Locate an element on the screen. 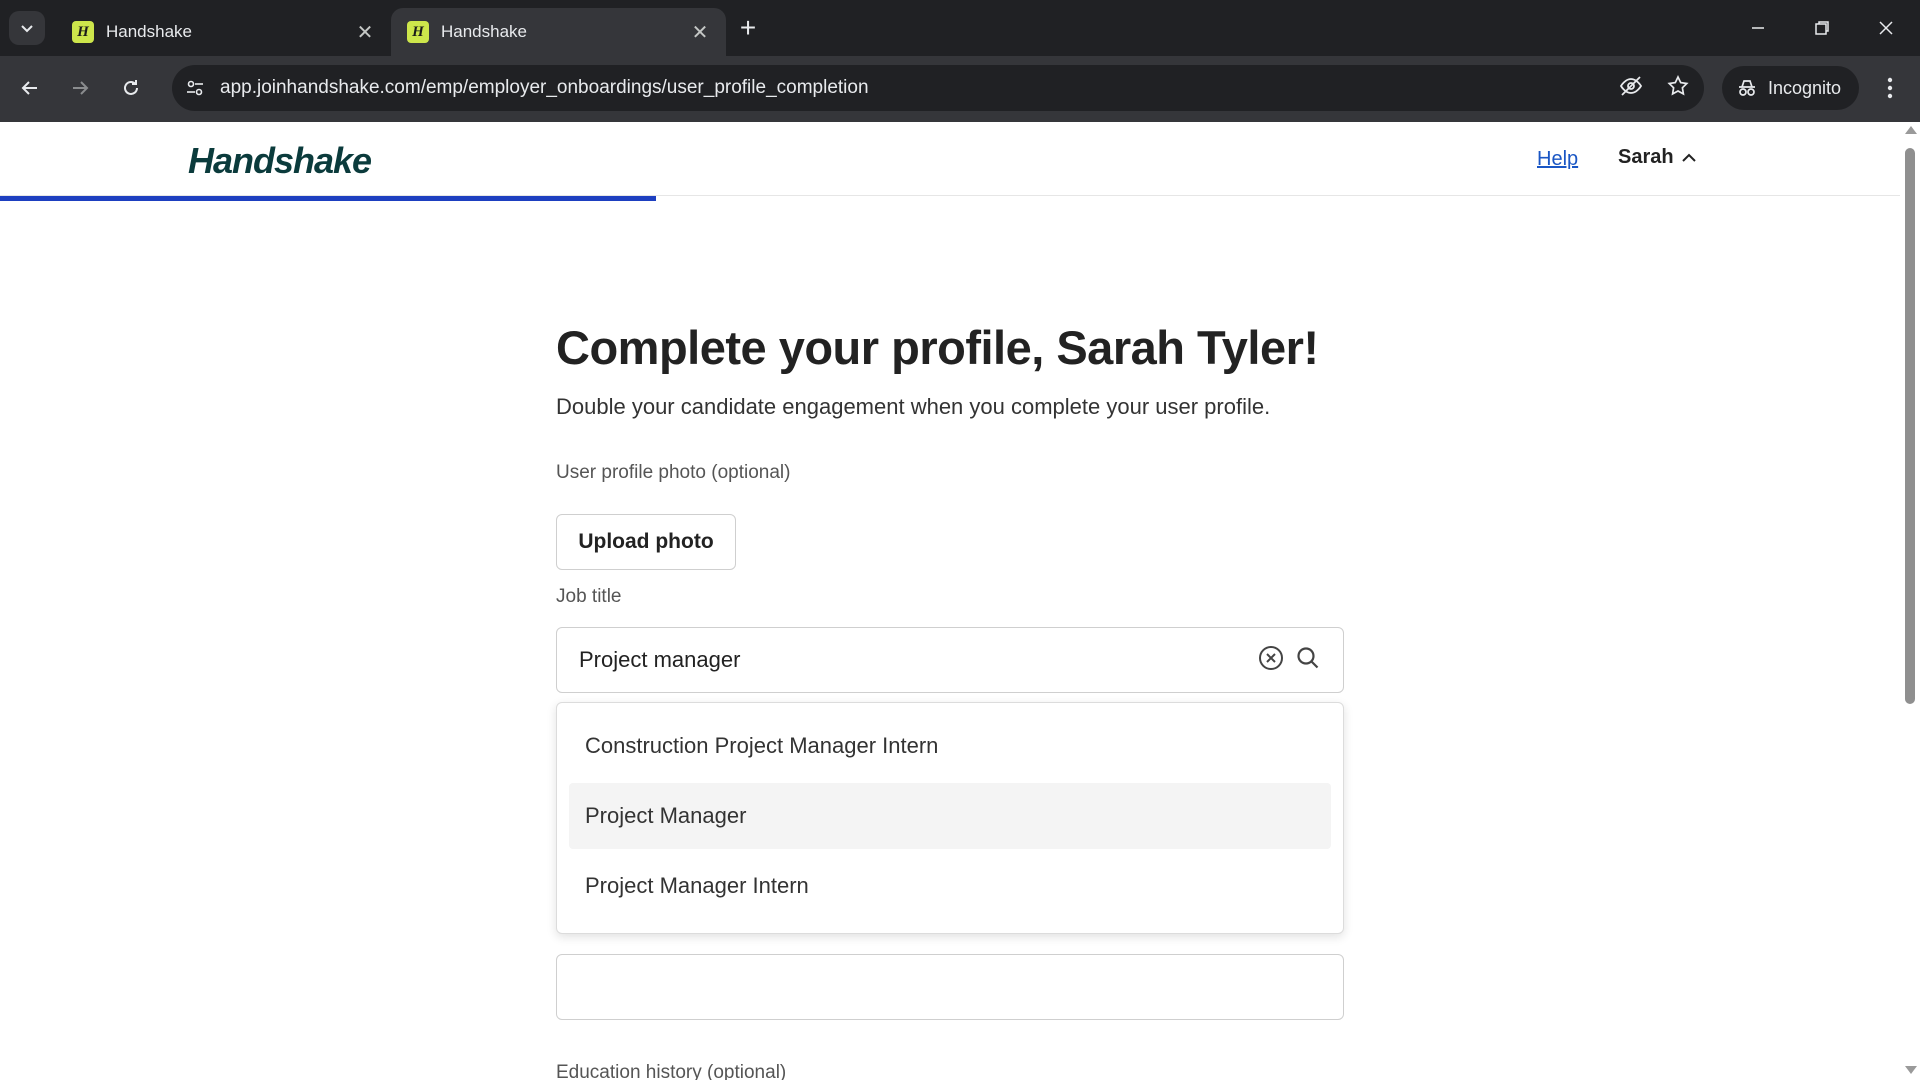  help-link: Help is located at coordinates (1557, 159).